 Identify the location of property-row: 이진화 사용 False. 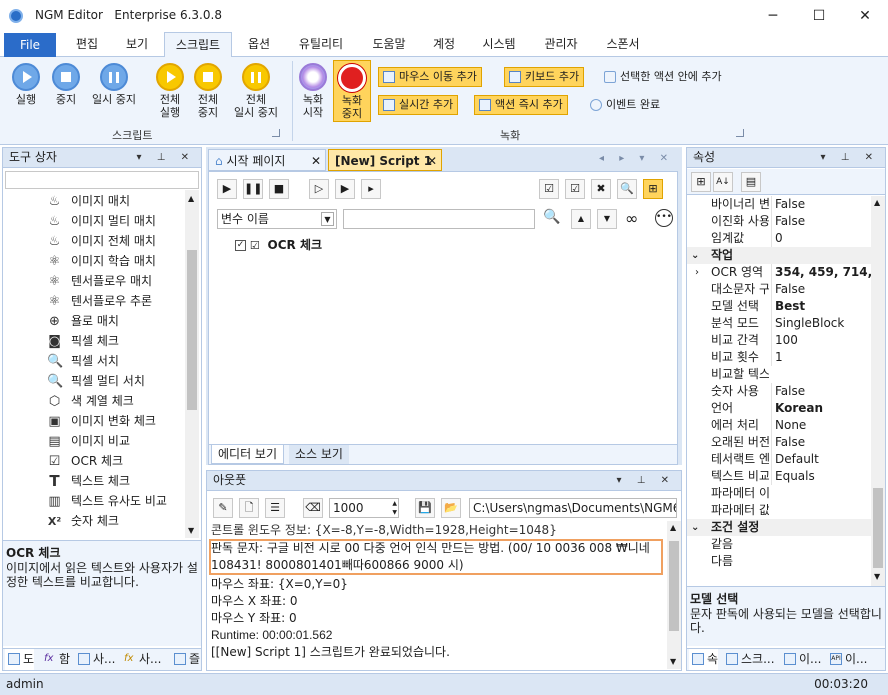
(779, 221).